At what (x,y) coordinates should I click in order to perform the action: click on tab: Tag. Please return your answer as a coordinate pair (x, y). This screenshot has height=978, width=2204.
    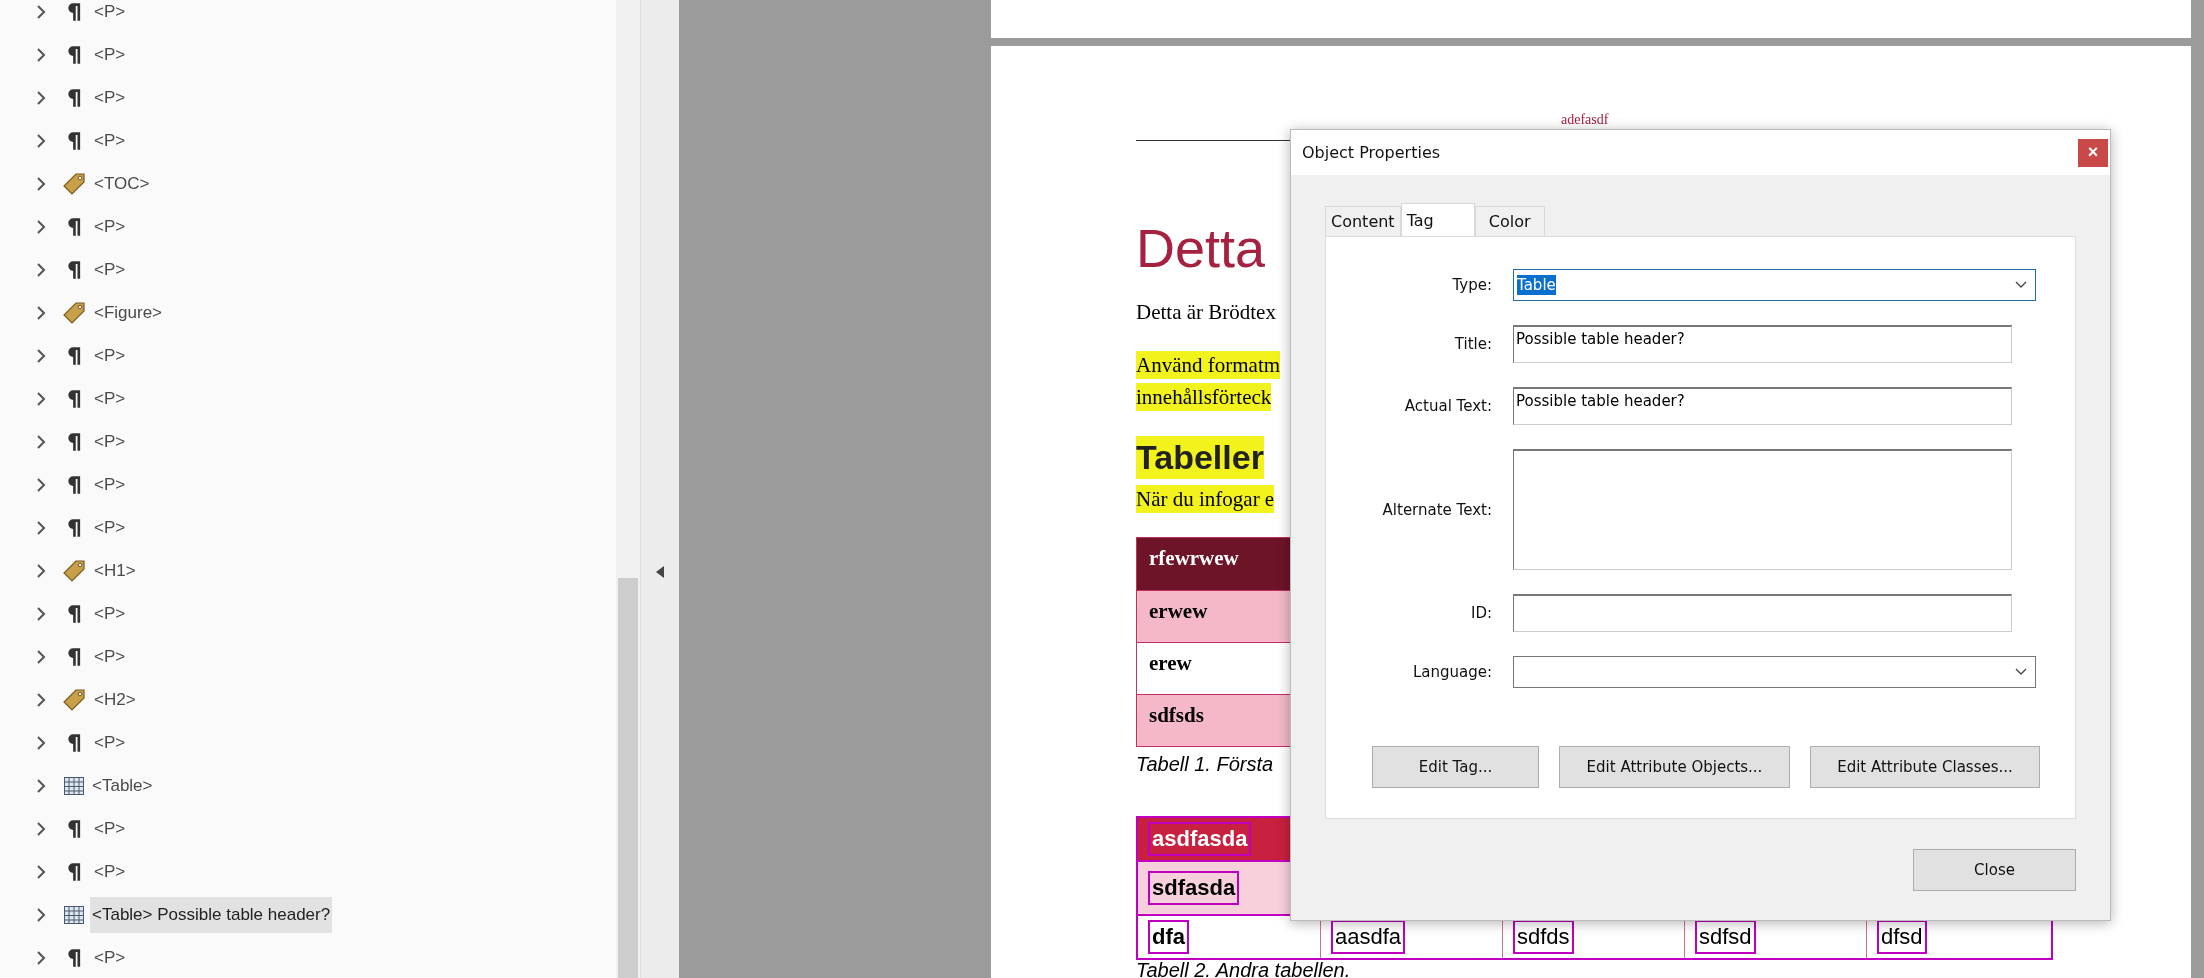
    Looking at the image, I should click on (1437, 219).